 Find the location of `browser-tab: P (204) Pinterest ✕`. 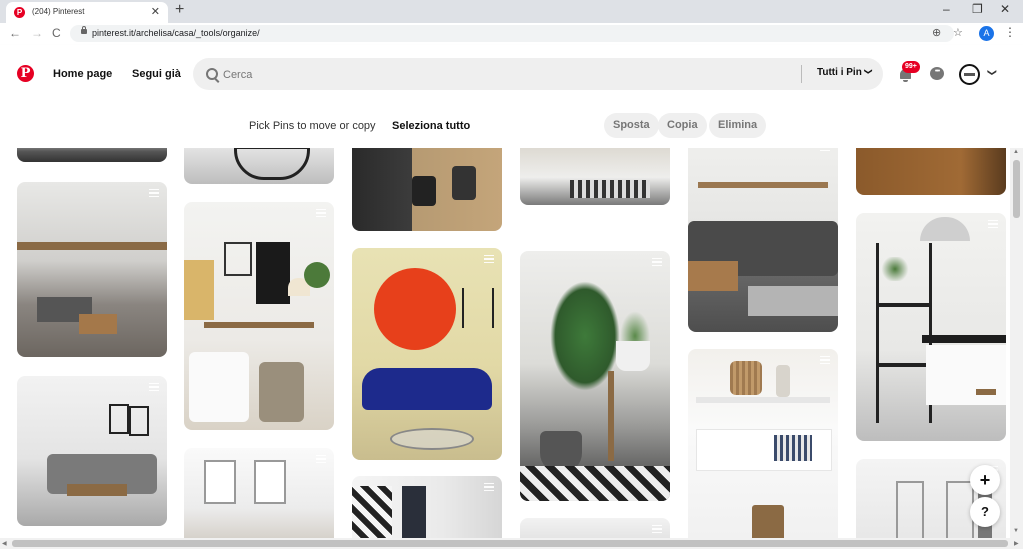

browser-tab: P (204) Pinterest ✕ is located at coordinates (87, 12).